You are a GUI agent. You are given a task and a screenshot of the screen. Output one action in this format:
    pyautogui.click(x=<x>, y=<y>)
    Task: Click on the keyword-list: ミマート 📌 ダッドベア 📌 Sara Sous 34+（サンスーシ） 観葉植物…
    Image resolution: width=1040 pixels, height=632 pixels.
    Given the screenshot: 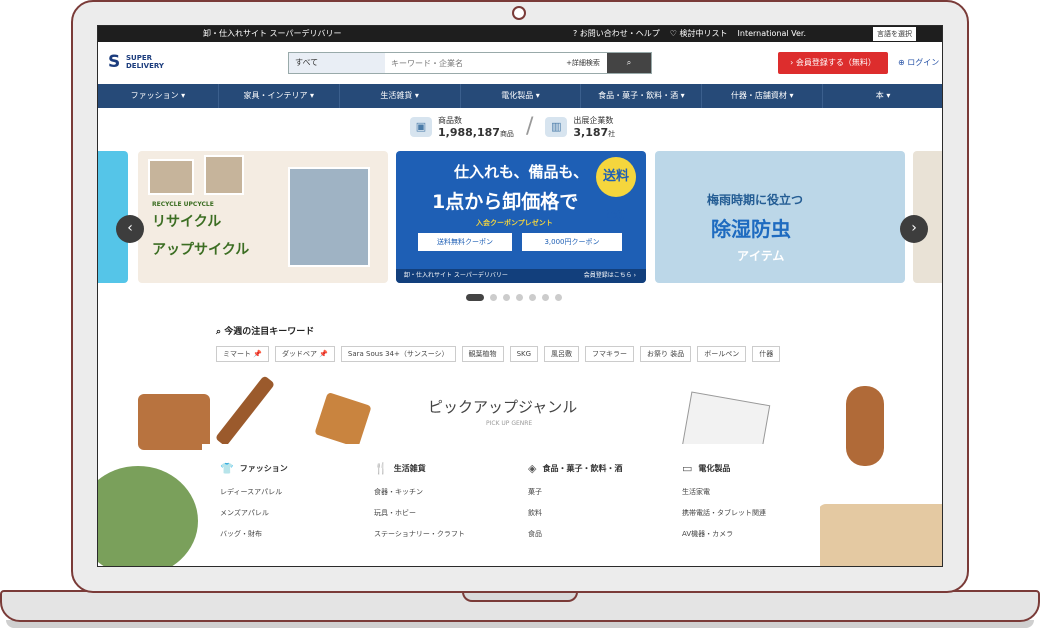 What is the action you would take?
    pyautogui.click(x=498, y=354)
    